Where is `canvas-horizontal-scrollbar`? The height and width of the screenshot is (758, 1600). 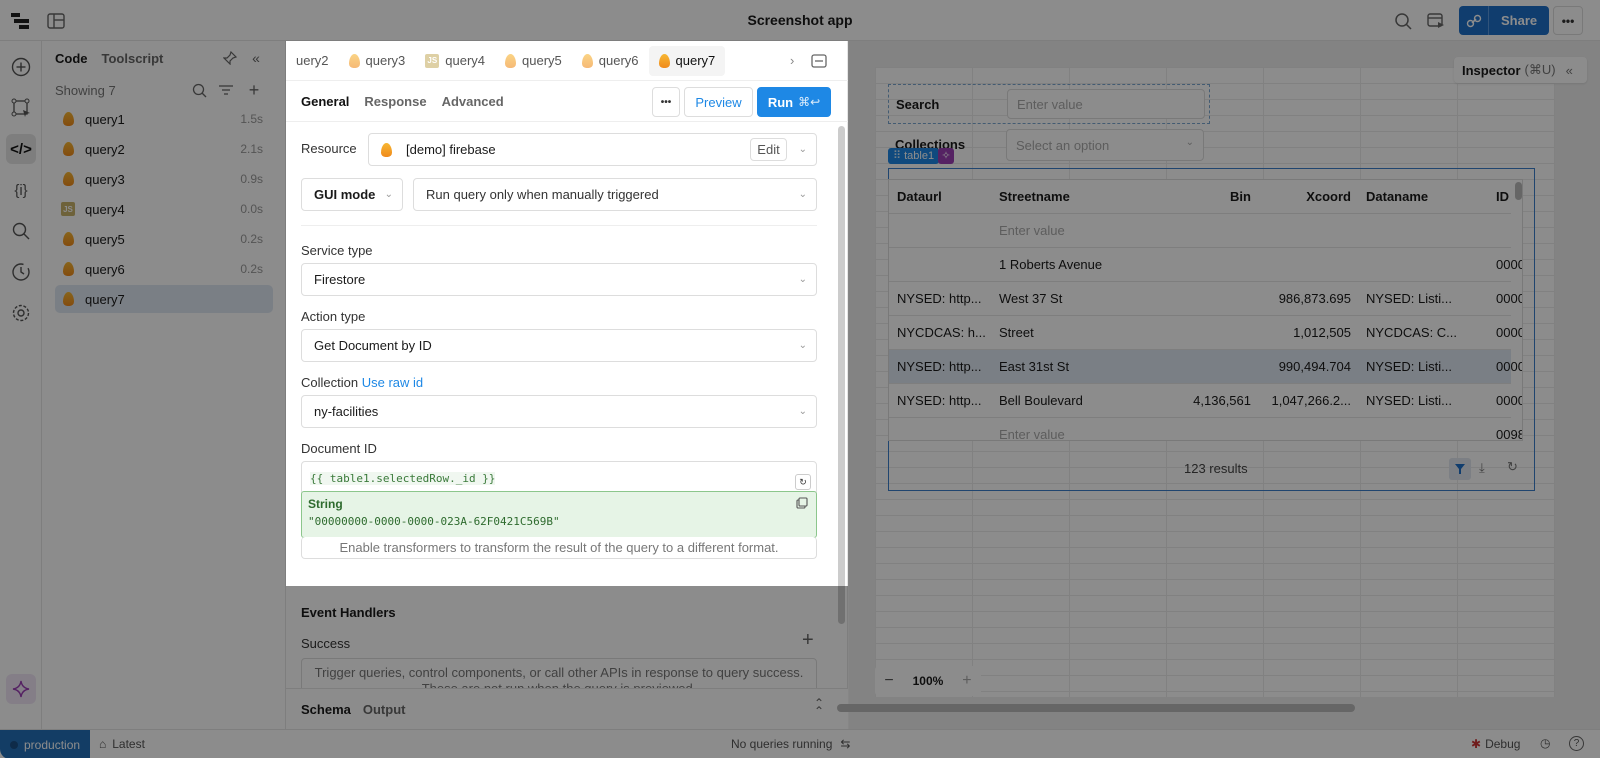 canvas-horizontal-scrollbar is located at coordinates (1096, 708).